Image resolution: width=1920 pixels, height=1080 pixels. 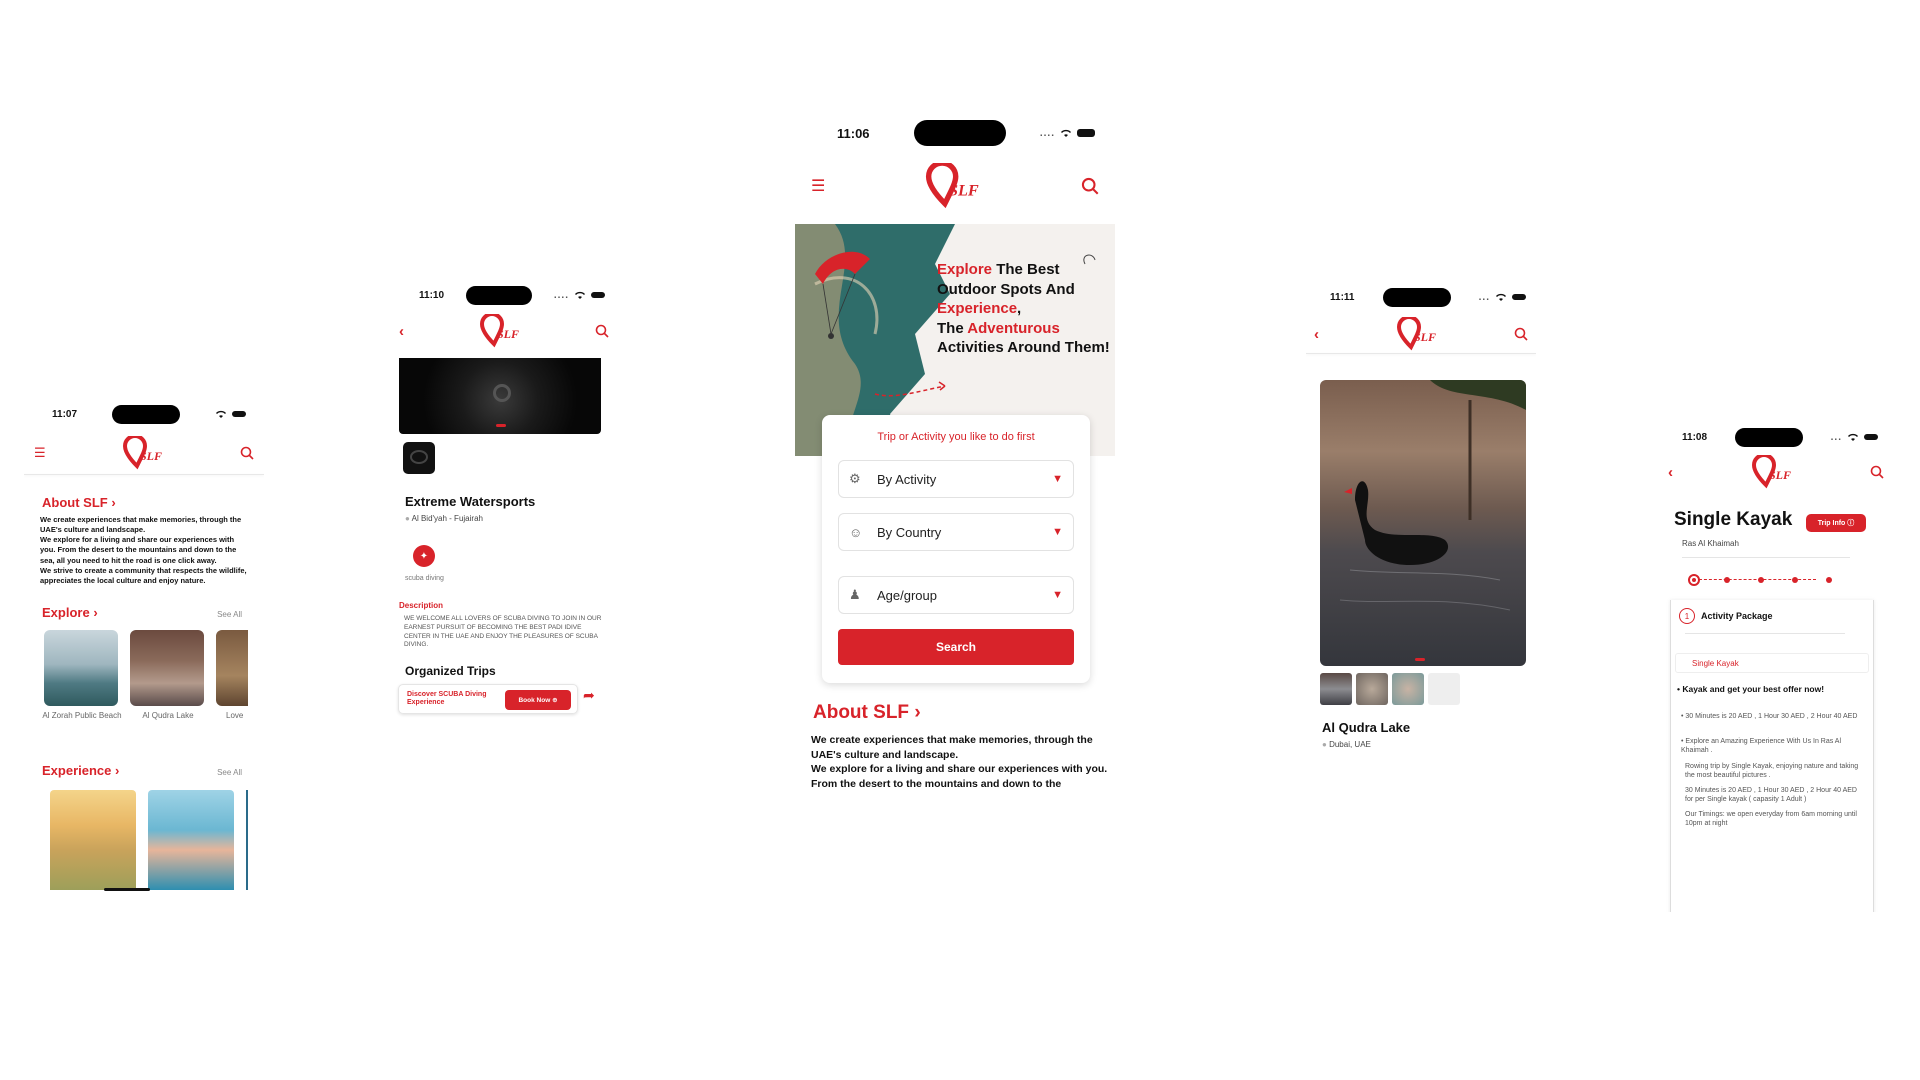 What do you see at coordinates (956, 479) in the screenshot?
I see `activity-select: ⚙ By Activity ▼` at bounding box center [956, 479].